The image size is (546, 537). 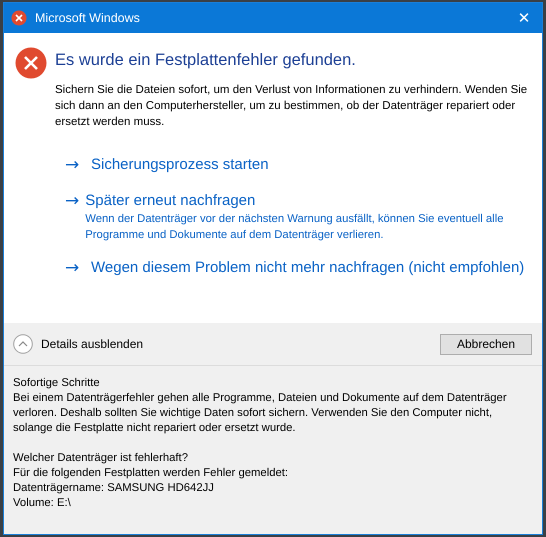 I want to click on cancel-button: Abbrechen, so click(x=486, y=344).